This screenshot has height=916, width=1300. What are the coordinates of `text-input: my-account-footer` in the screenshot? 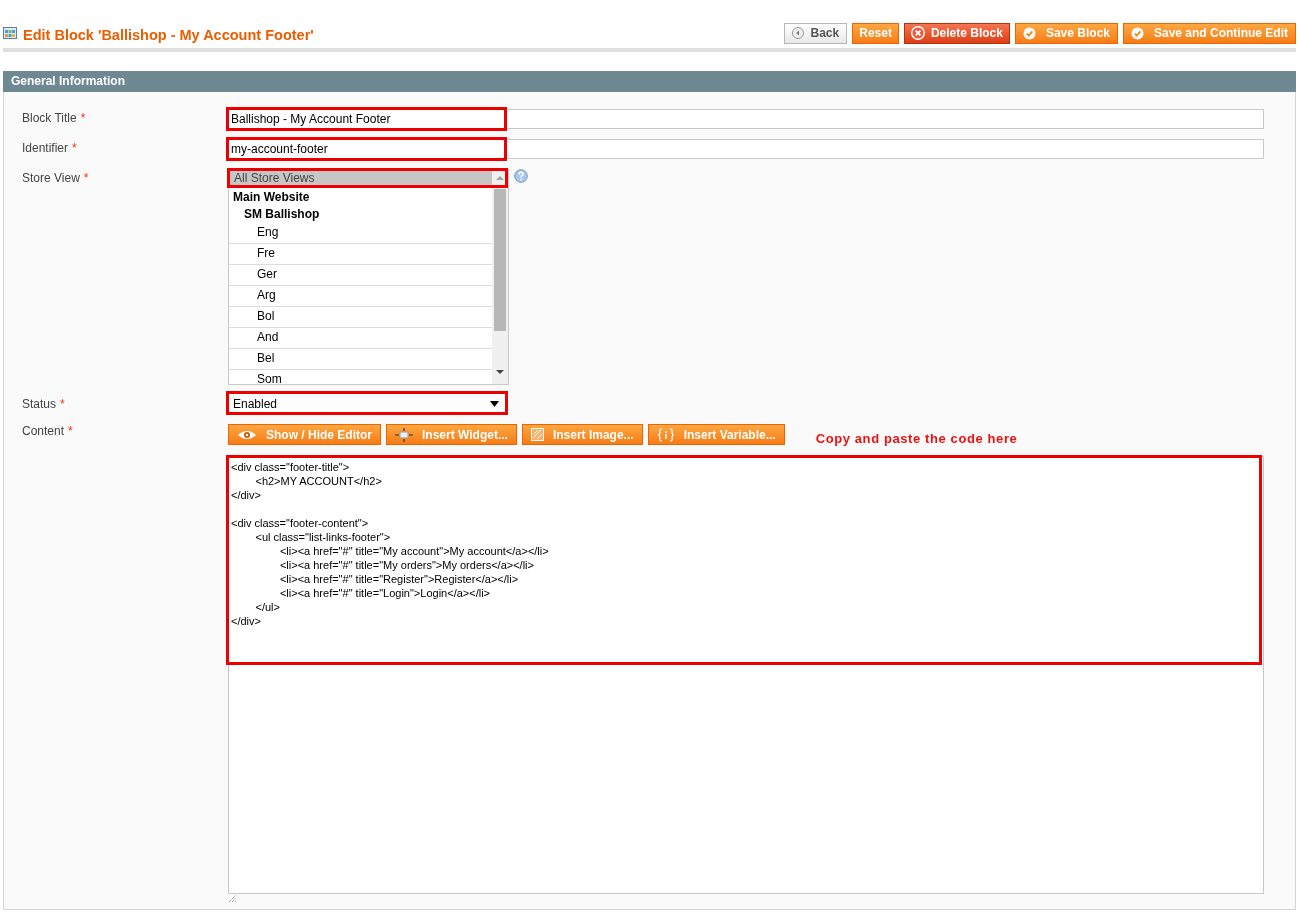 It's located at (746, 149).